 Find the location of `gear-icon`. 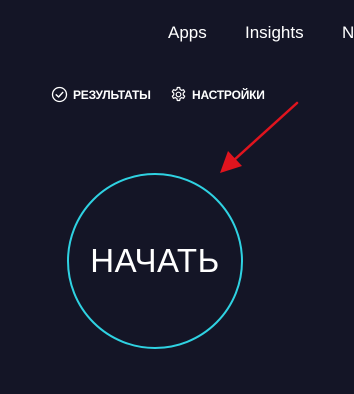

gear-icon is located at coordinates (178, 94).